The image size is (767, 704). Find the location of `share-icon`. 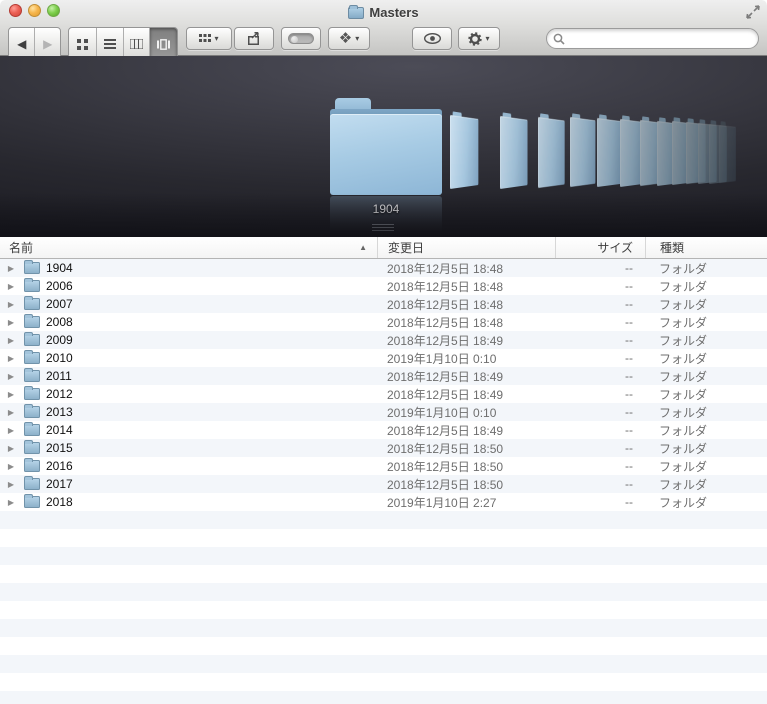

share-icon is located at coordinates (253, 38).